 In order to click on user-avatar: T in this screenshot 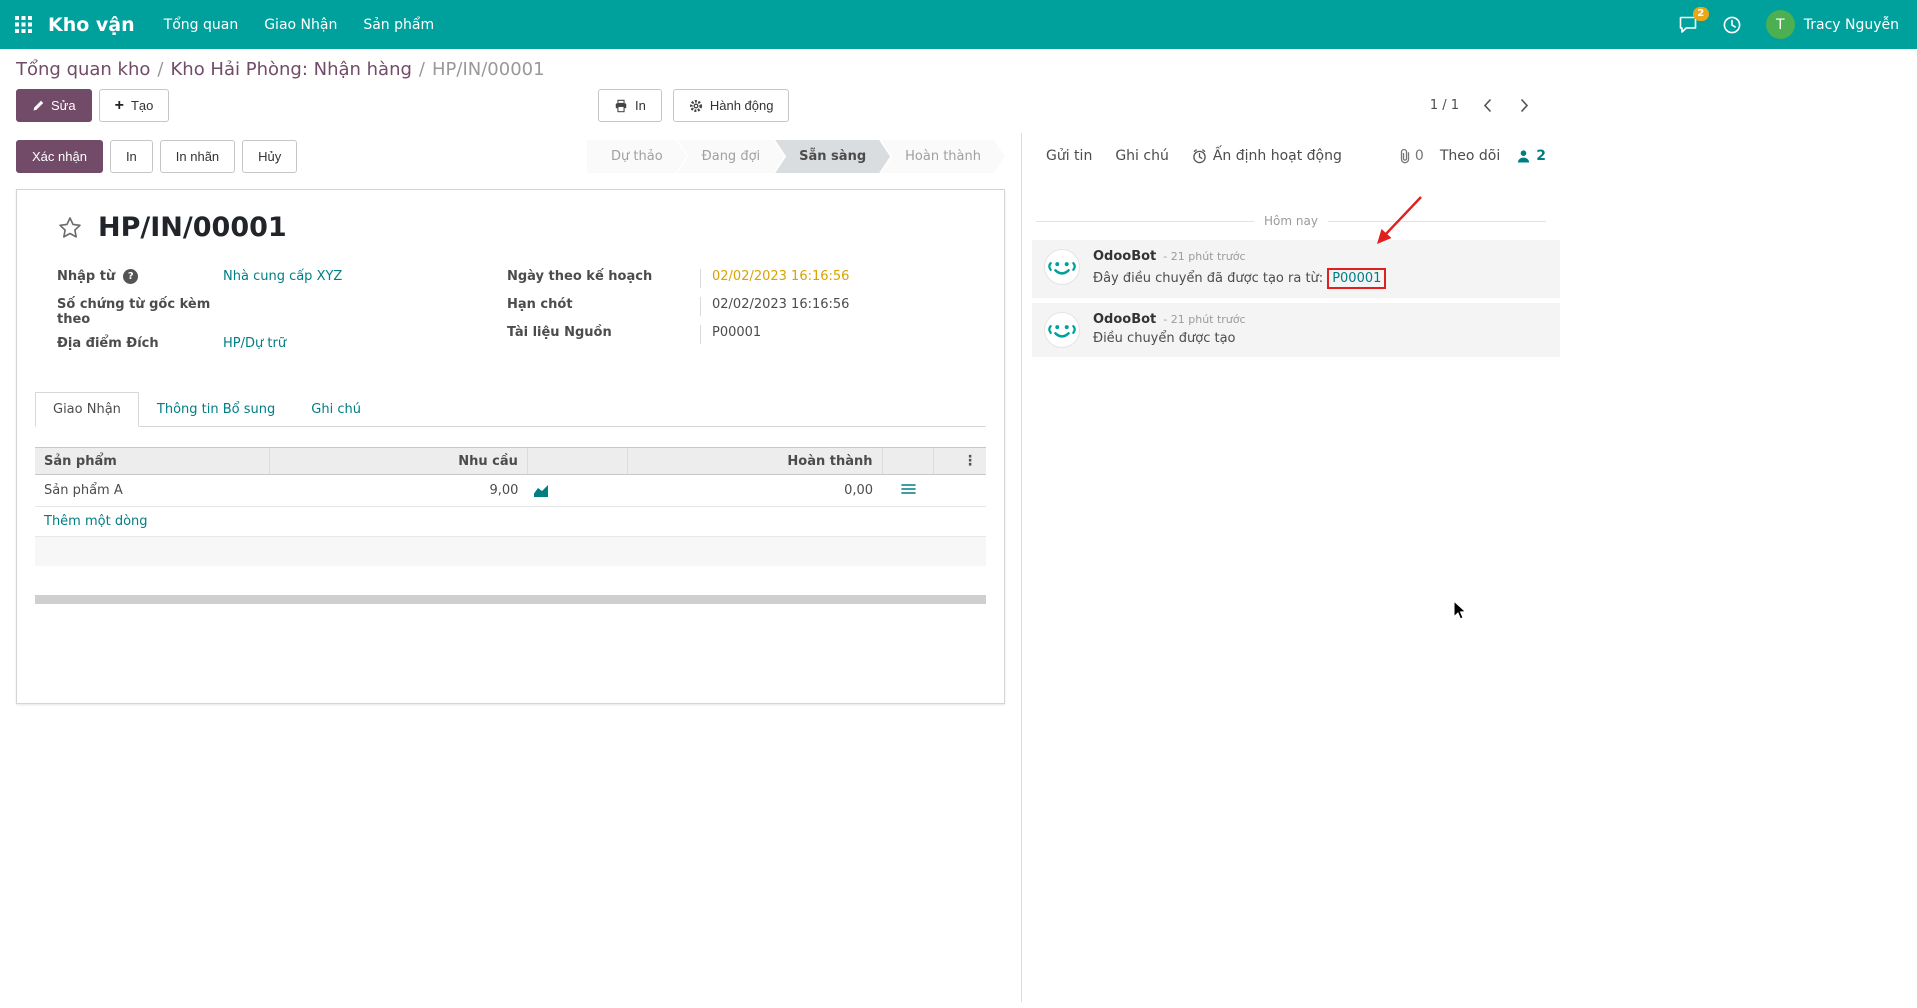, I will do `click(1780, 24)`.